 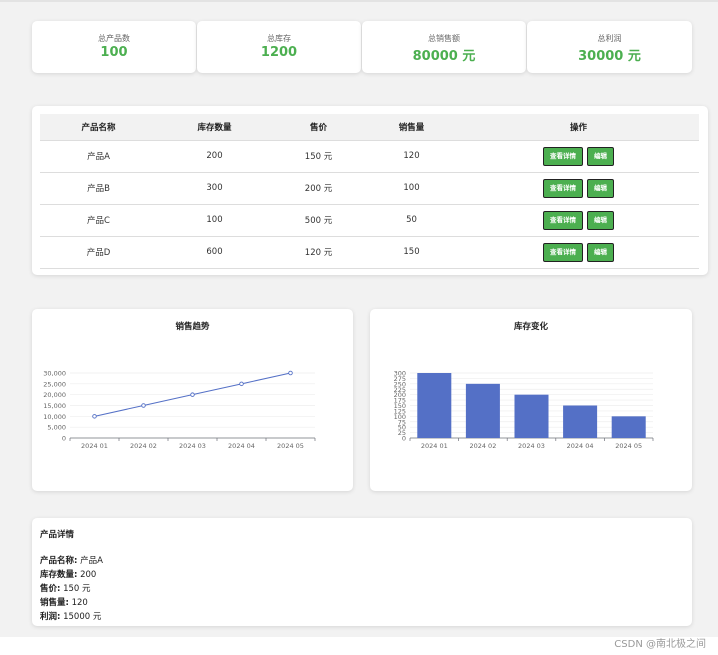 What do you see at coordinates (444, 38) in the screenshot?
I see `stat-label: 总销售额` at bounding box center [444, 38].